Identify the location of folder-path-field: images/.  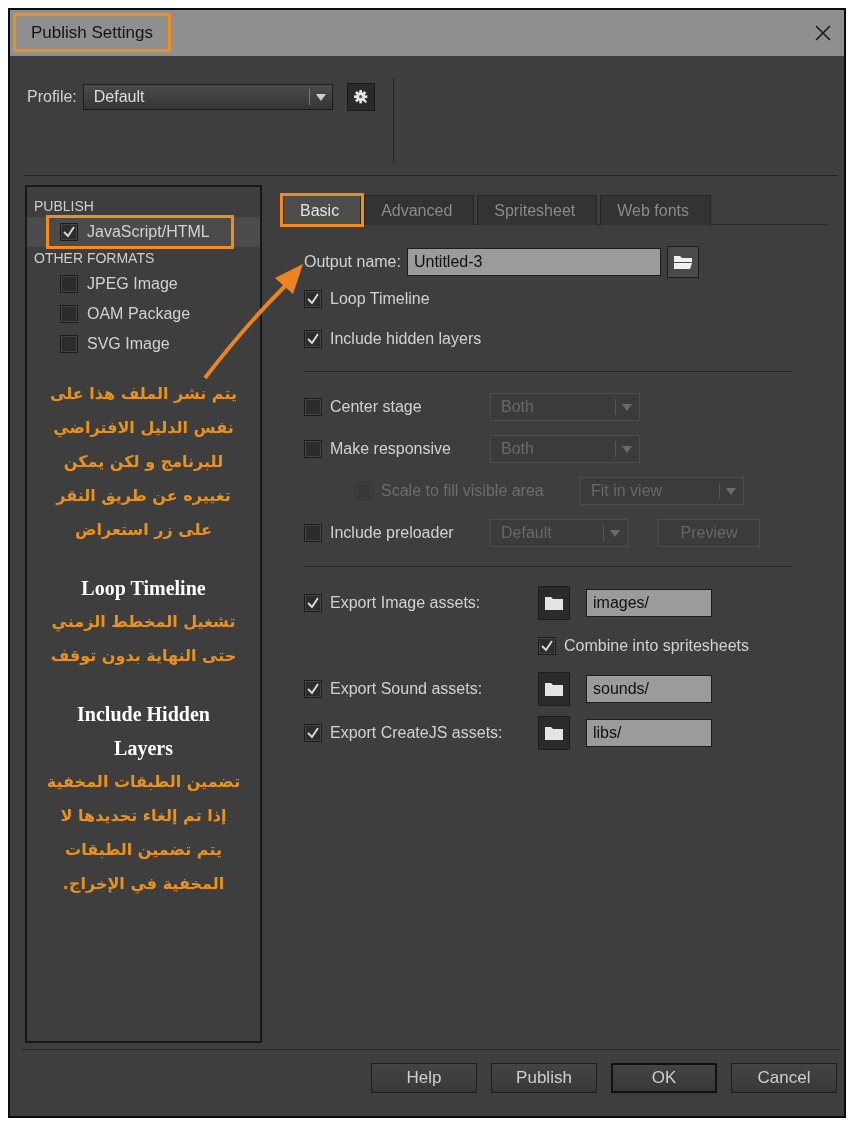
(649, 603).